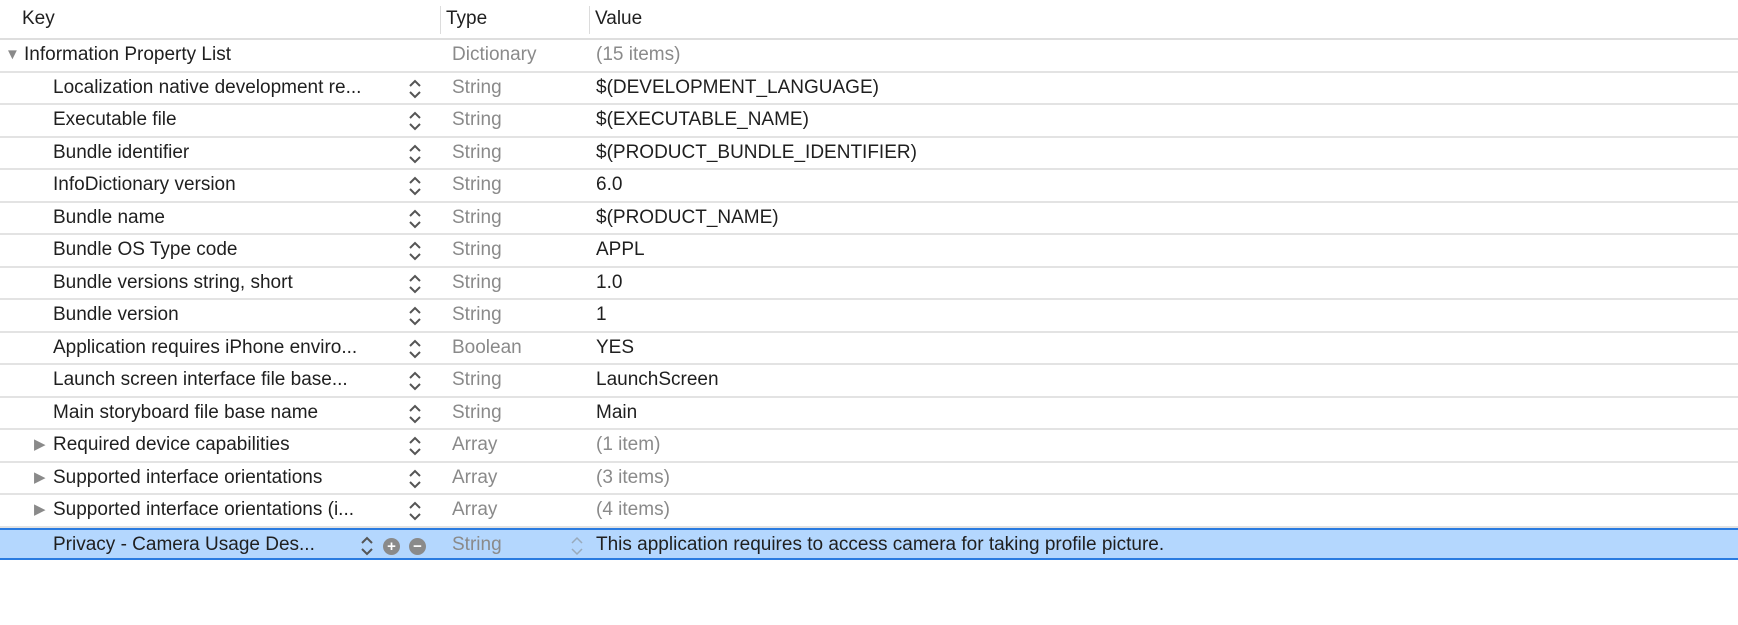 The height and width of the screenshot is (625, 1738). Describe the element at coordinates (38, 19) in the screenshot. I see `header-key: Key` at that location.